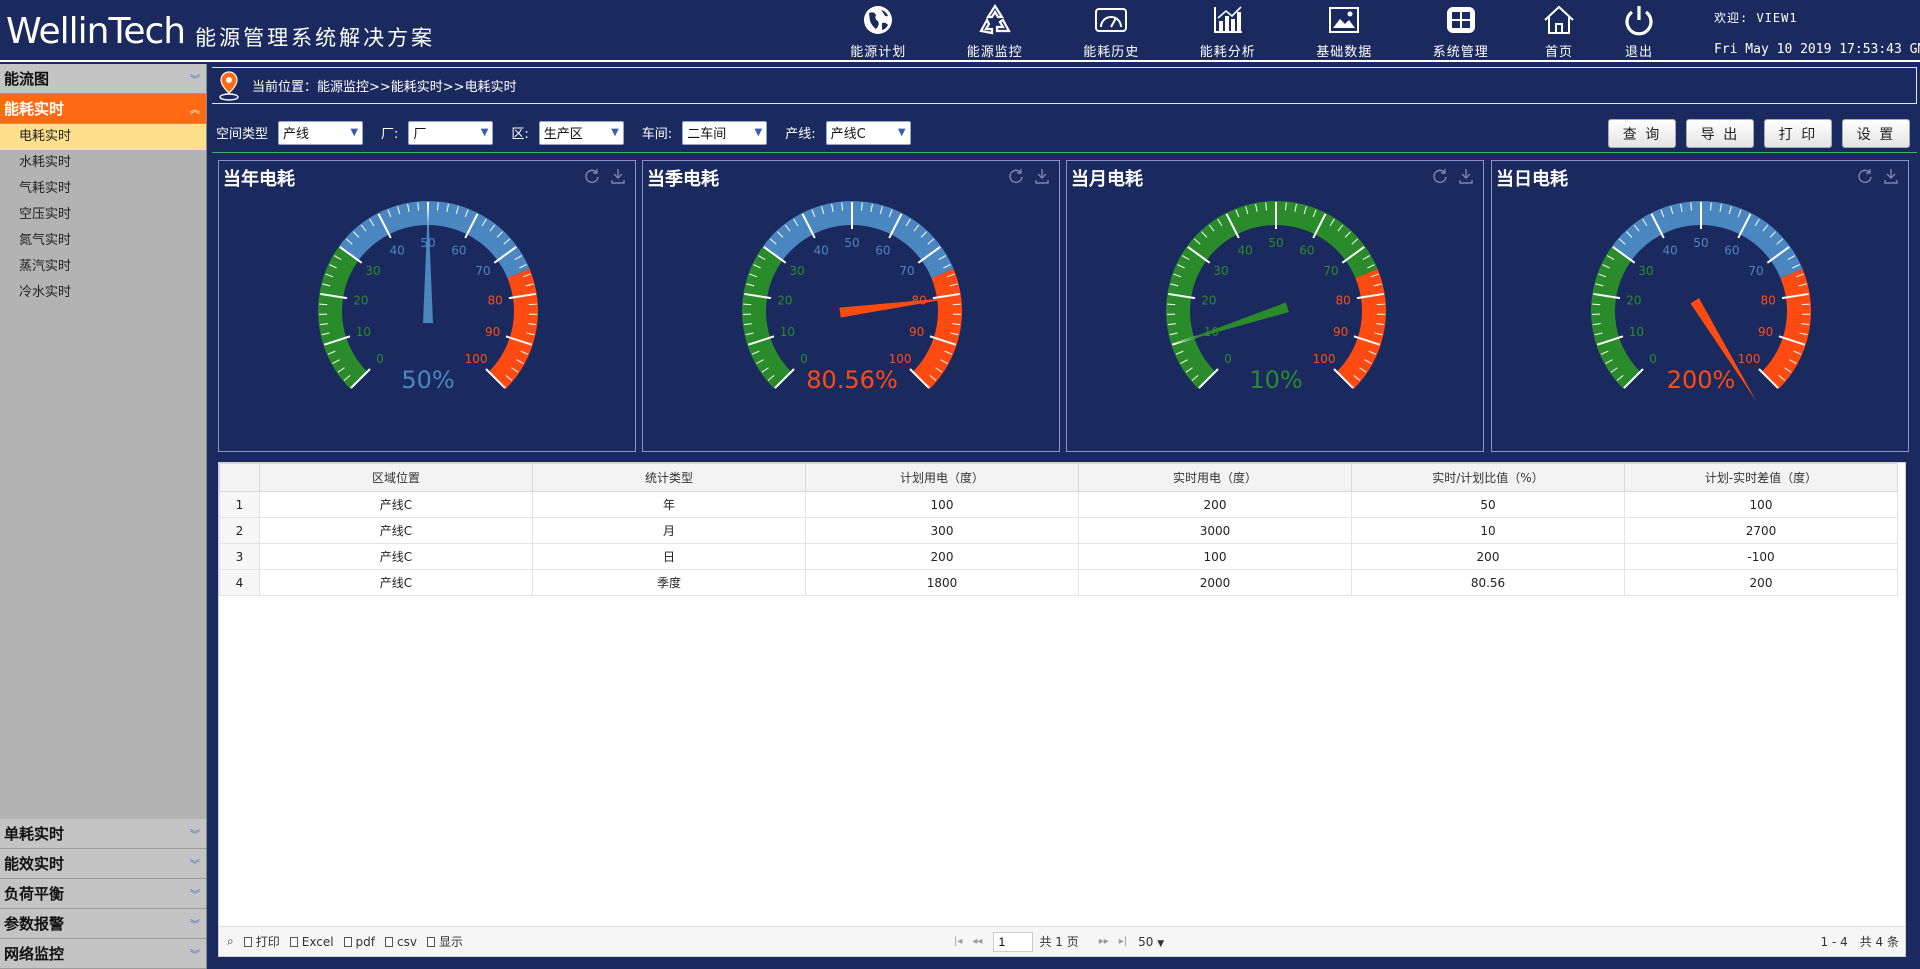  What do you see at coordinates (1215, 504) in the screenshot?
I see `table-cell: 200` at bounding box center [1215, 504].